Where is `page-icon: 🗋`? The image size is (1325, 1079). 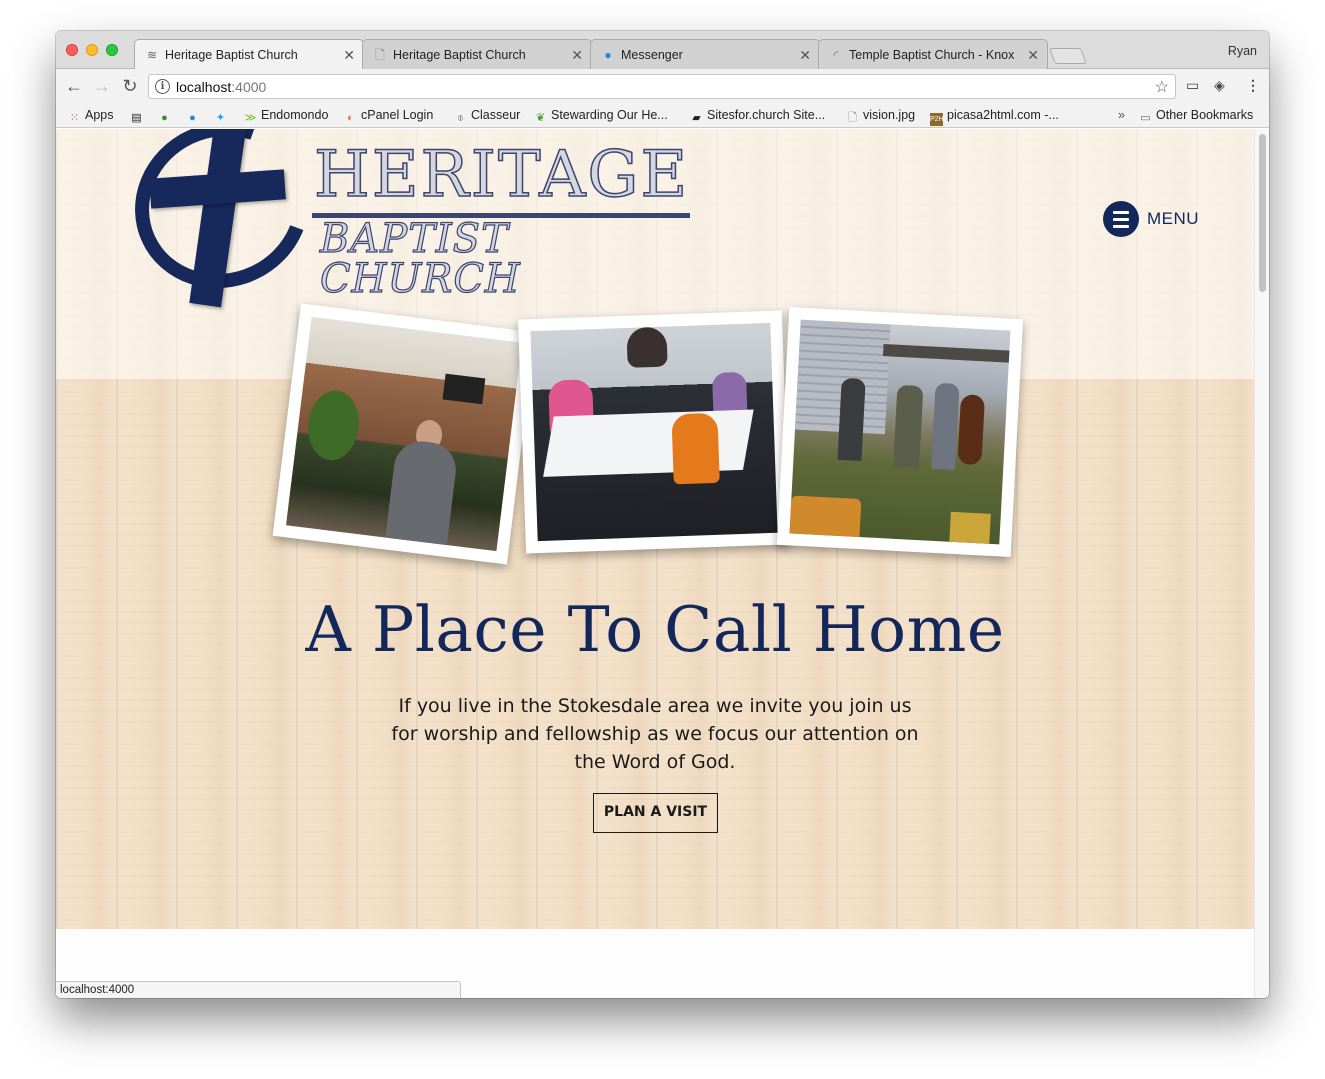 page-icon: 🗋 is located at coordinates (380, 55).